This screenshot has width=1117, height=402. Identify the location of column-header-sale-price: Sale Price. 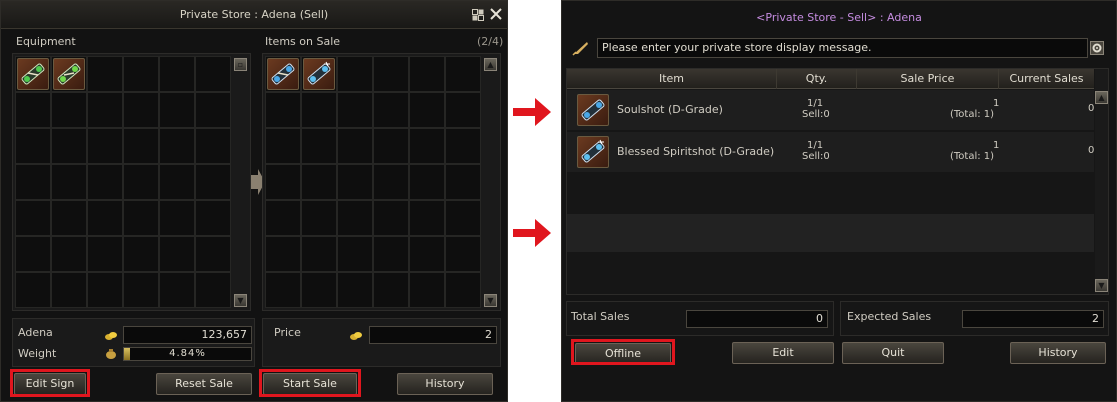
(928, 79).